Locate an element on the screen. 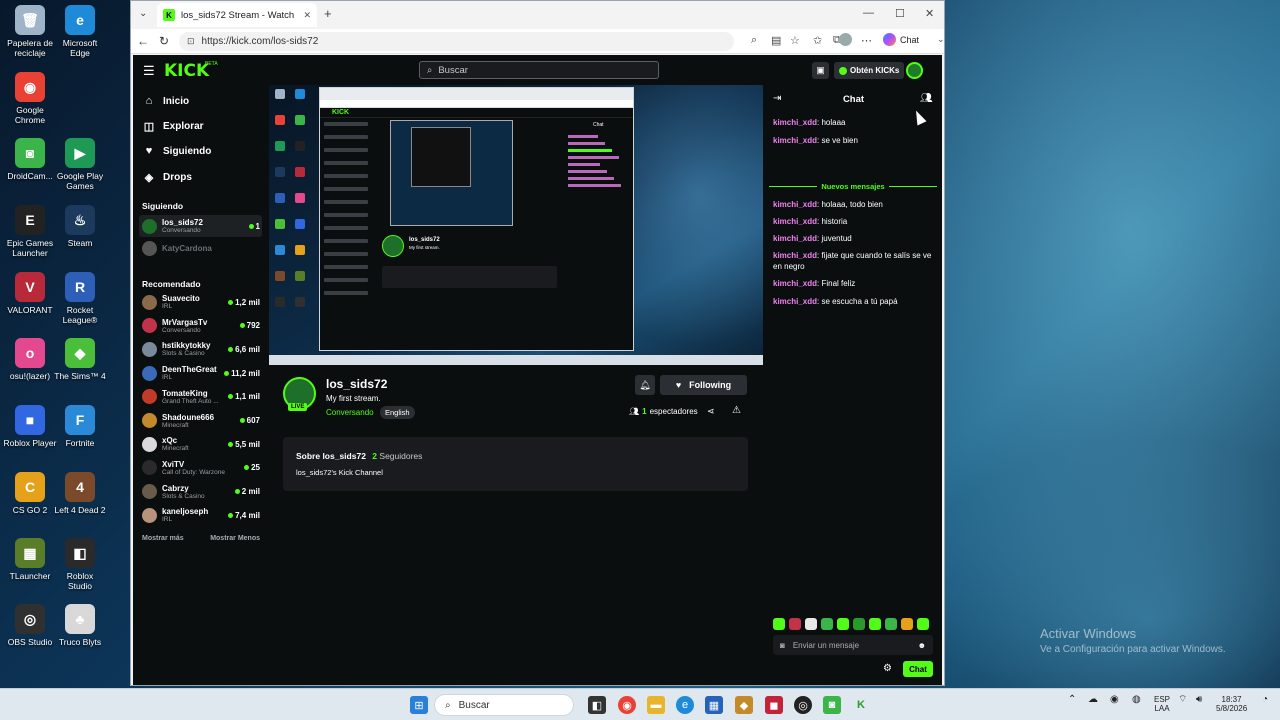 This screenshot has width=1280, height=720. volume-icon: 🔊︎ is located at coordinates (1199, 700).